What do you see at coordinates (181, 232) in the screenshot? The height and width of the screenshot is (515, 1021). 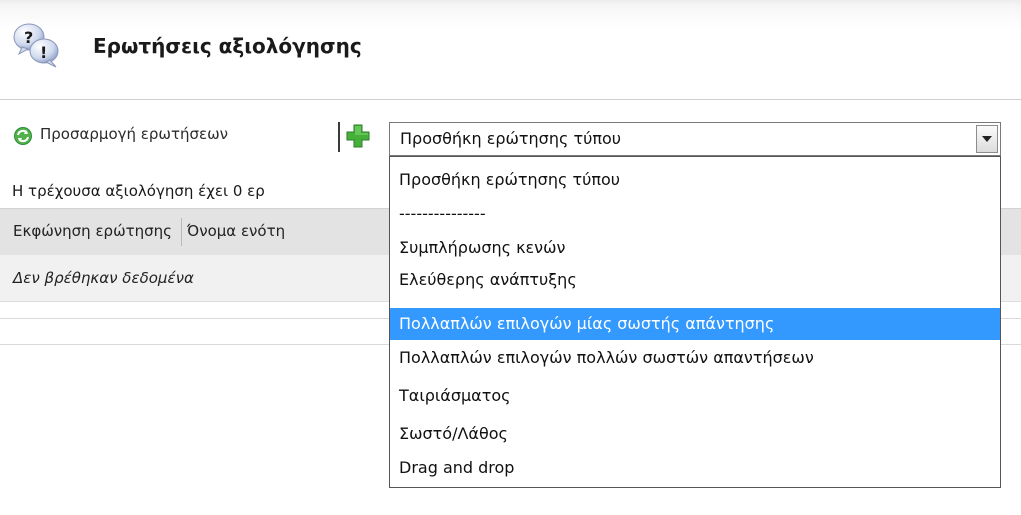 I see `column-separator` at bounding box center [181, 232].